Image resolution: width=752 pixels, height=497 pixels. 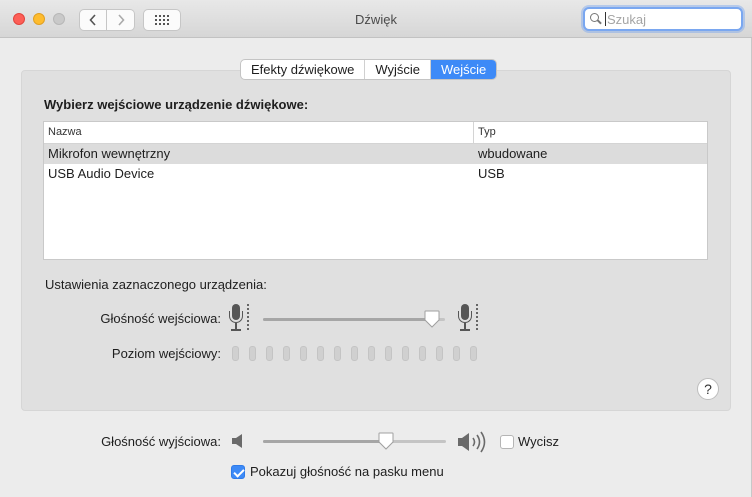 What do you see at coordinates (627, 19) in the screenshot?
I see `search-placeholder: Szukaj` at bounding box center [627, 19].